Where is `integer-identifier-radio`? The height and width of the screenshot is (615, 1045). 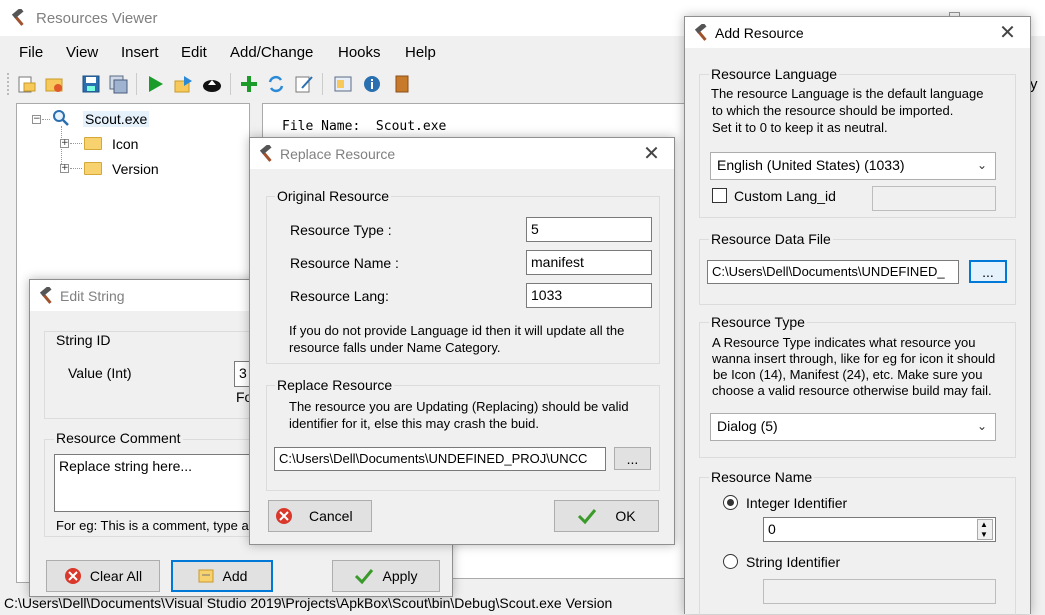
integer-identifier-radio is located at coordinates (730, 502).